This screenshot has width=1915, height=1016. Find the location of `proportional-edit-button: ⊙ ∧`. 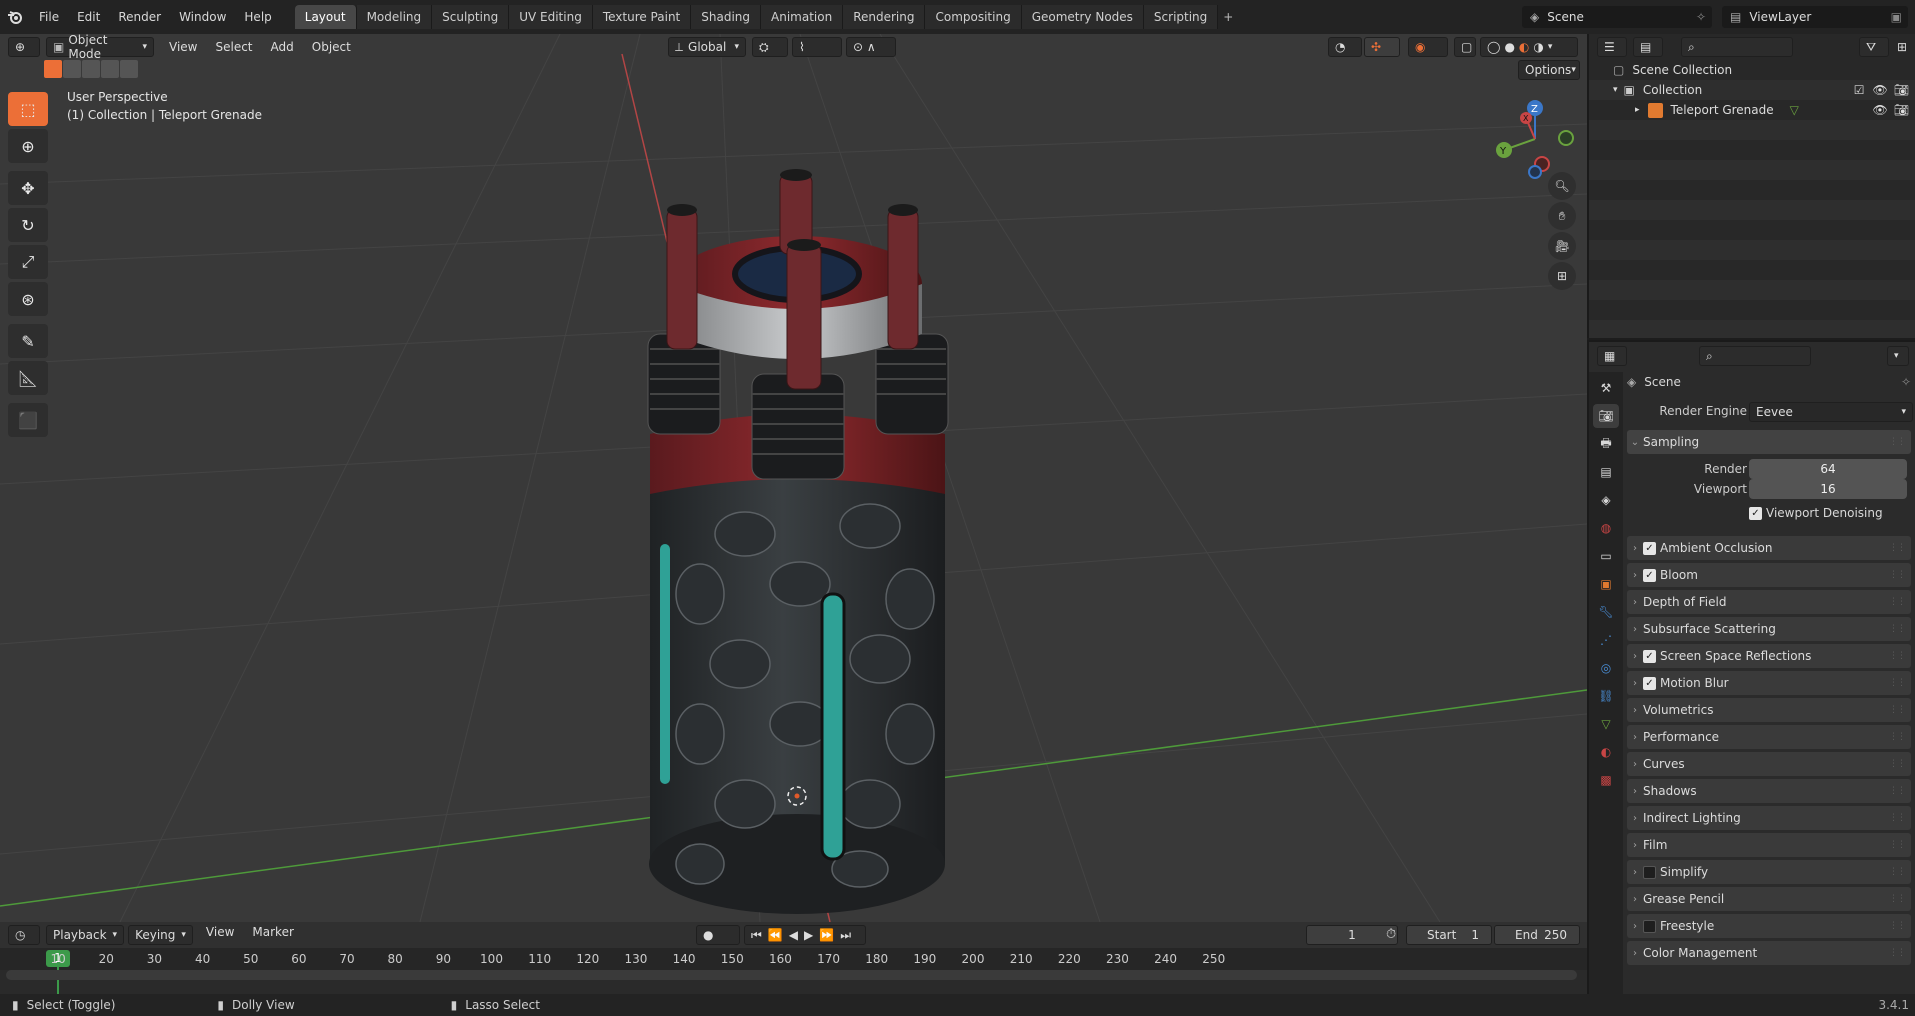

proportional-edit-button: ⊙ ∧ is located at coordinates (871, 47).